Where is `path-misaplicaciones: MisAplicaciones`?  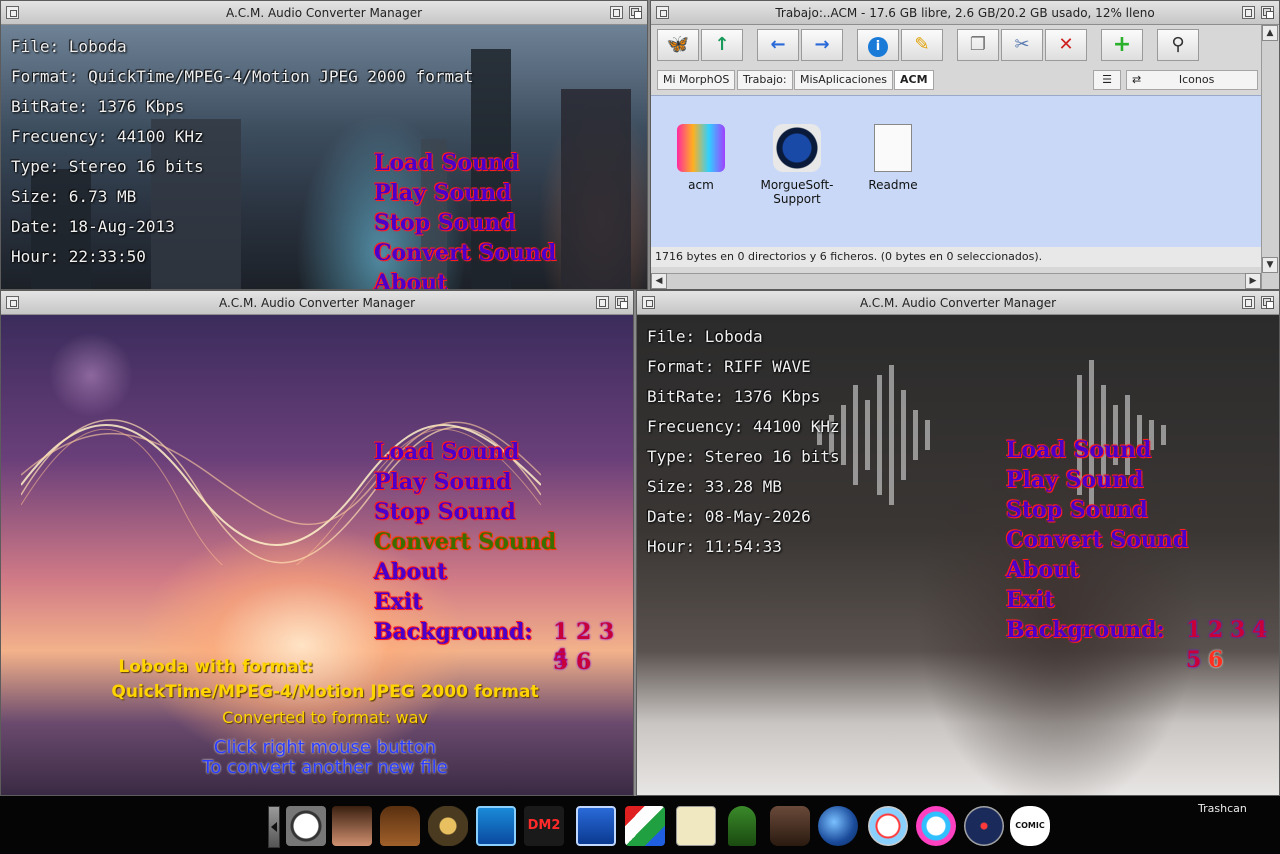
path-misaplicaciones: MisAplicaciones is located at coordinates (843, 80).